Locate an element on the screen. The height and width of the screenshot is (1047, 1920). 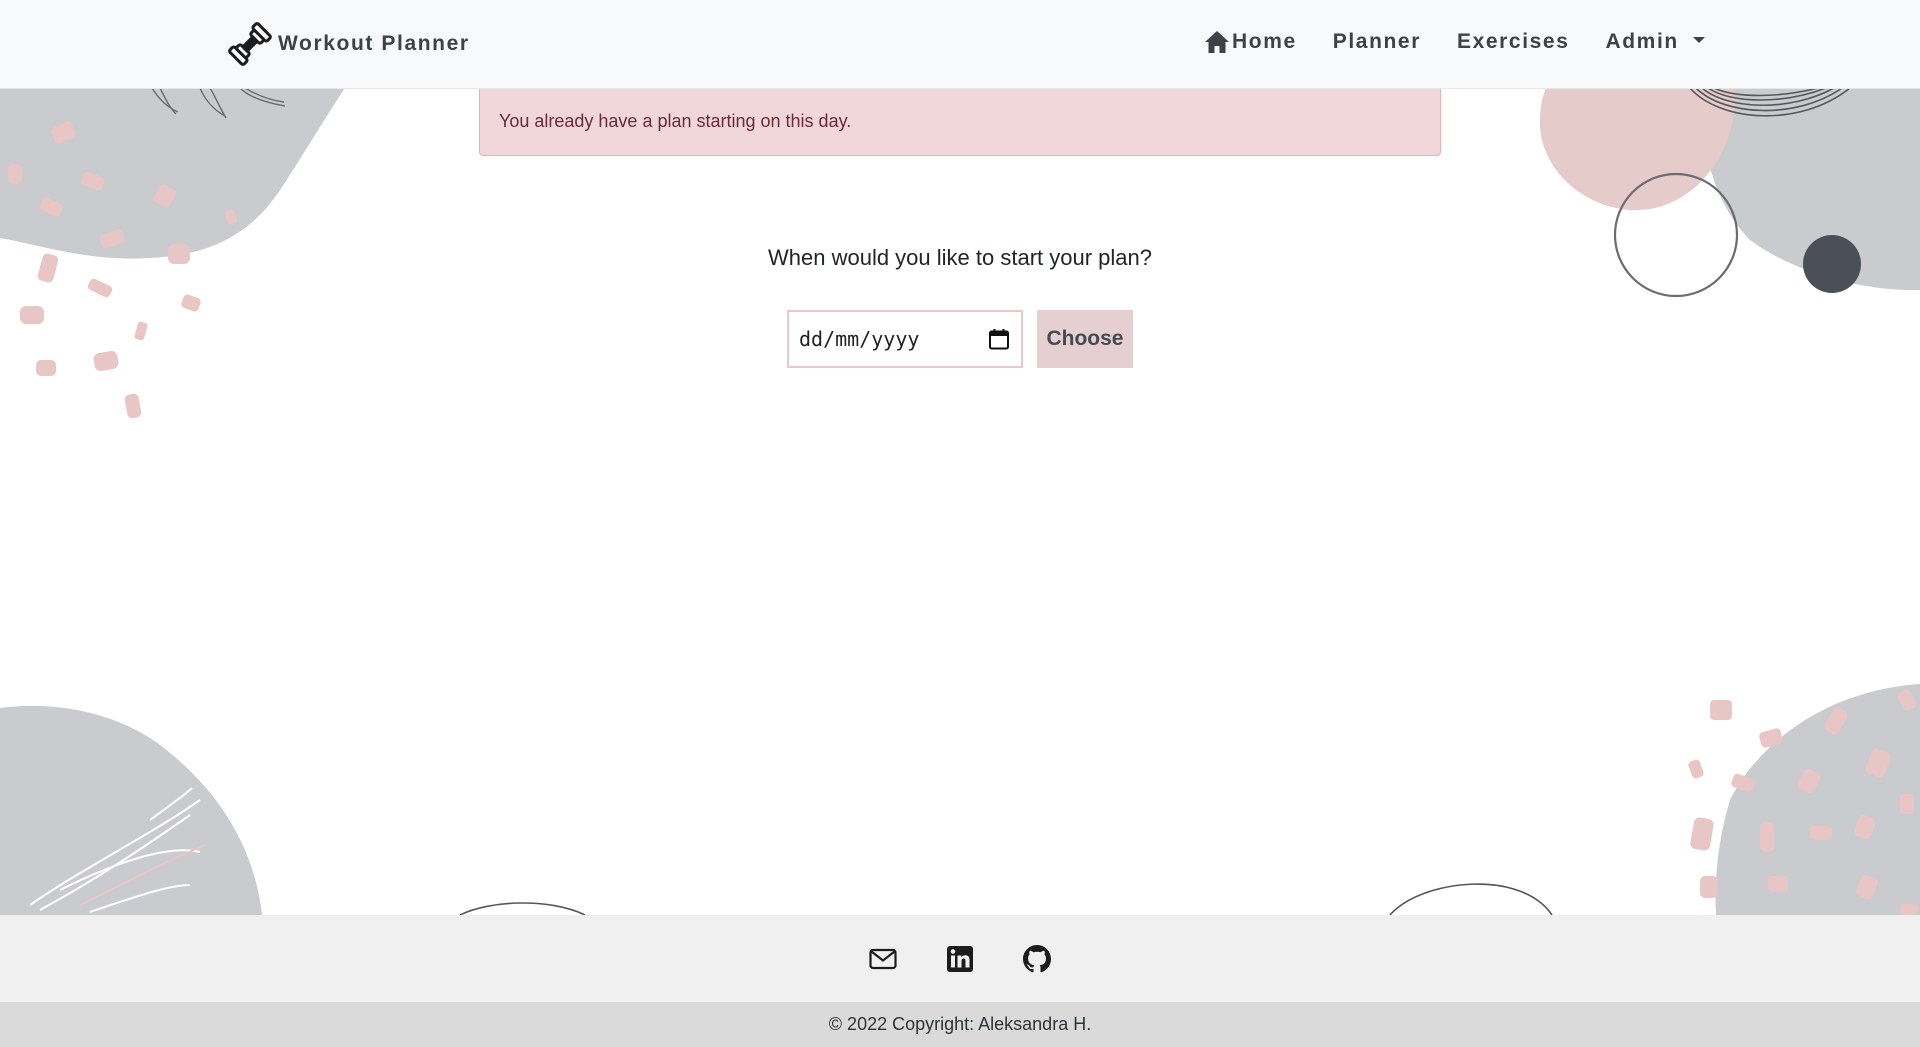
nav-admin-label: Admin is located at coordinates (1642, 41).